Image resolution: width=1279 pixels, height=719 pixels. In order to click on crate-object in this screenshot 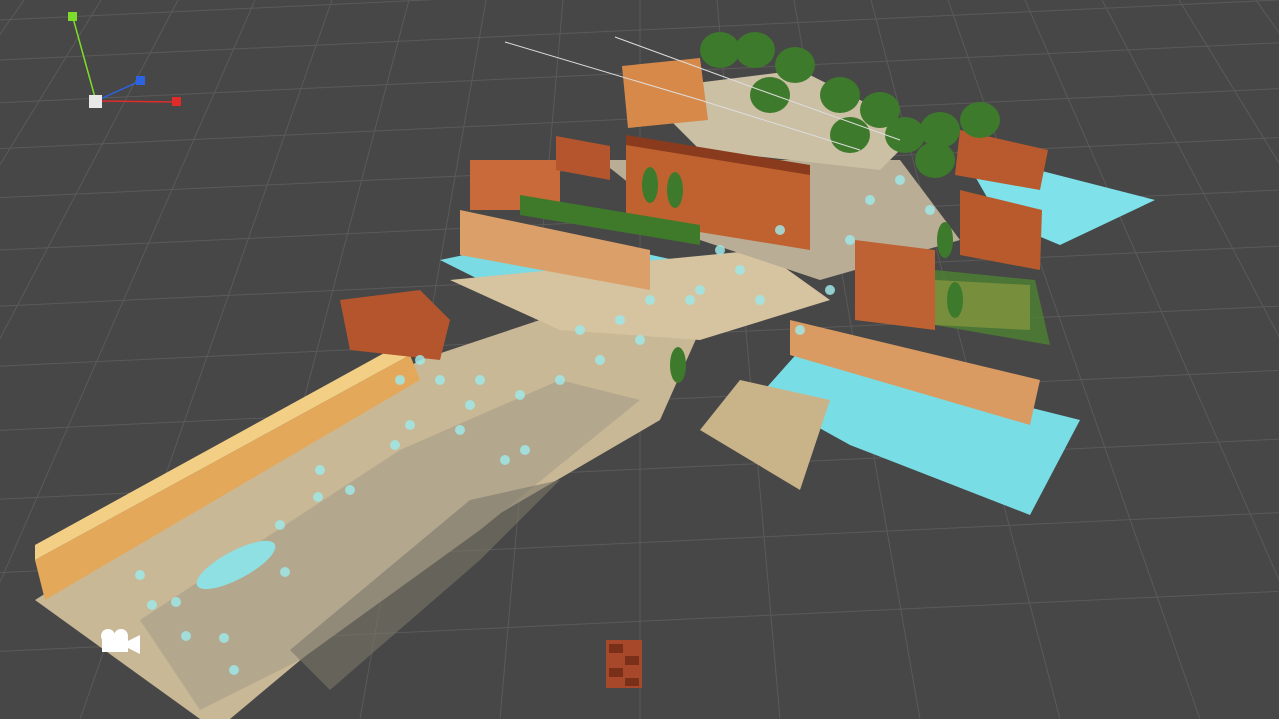, I will do `click(624, 664)`.